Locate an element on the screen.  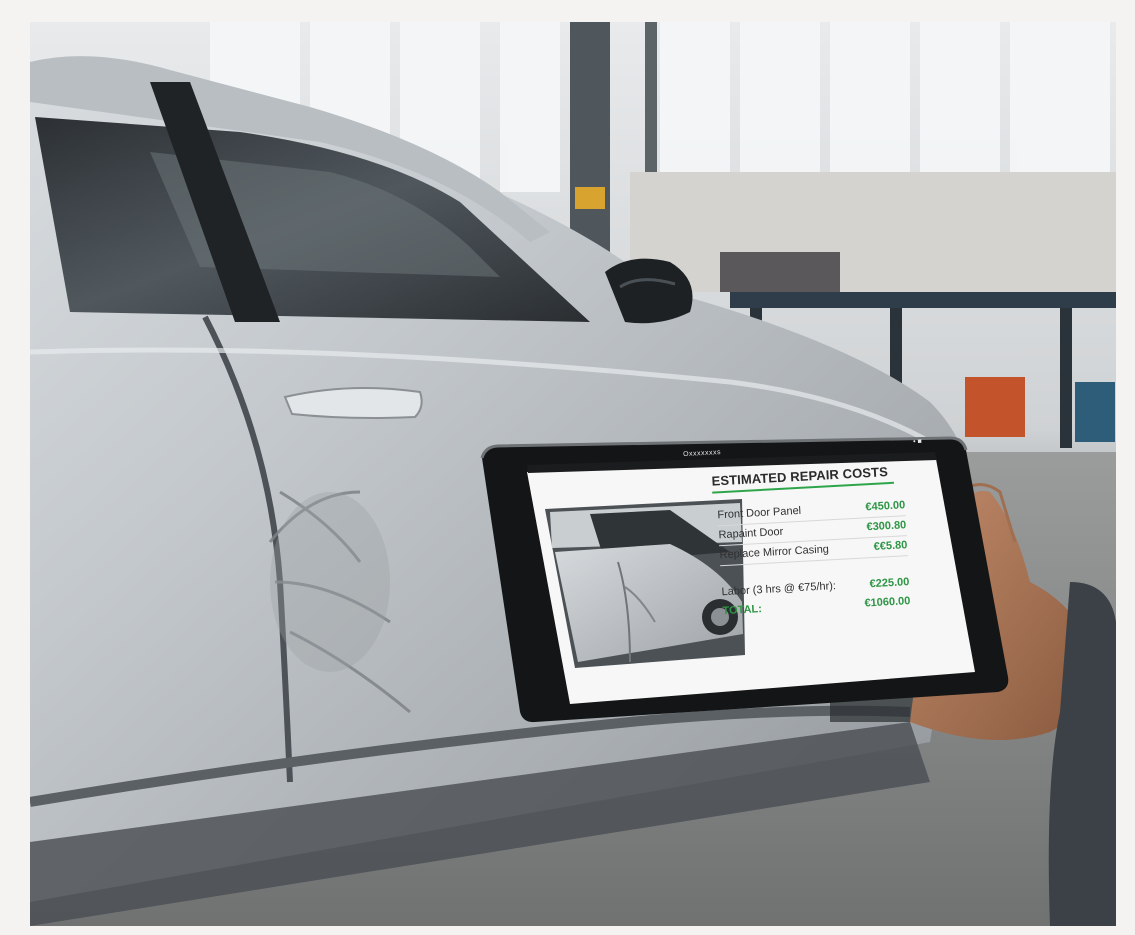
tablet-status-bar: Oxxxxxxxs • ■ is located at coordinates (702, 450).